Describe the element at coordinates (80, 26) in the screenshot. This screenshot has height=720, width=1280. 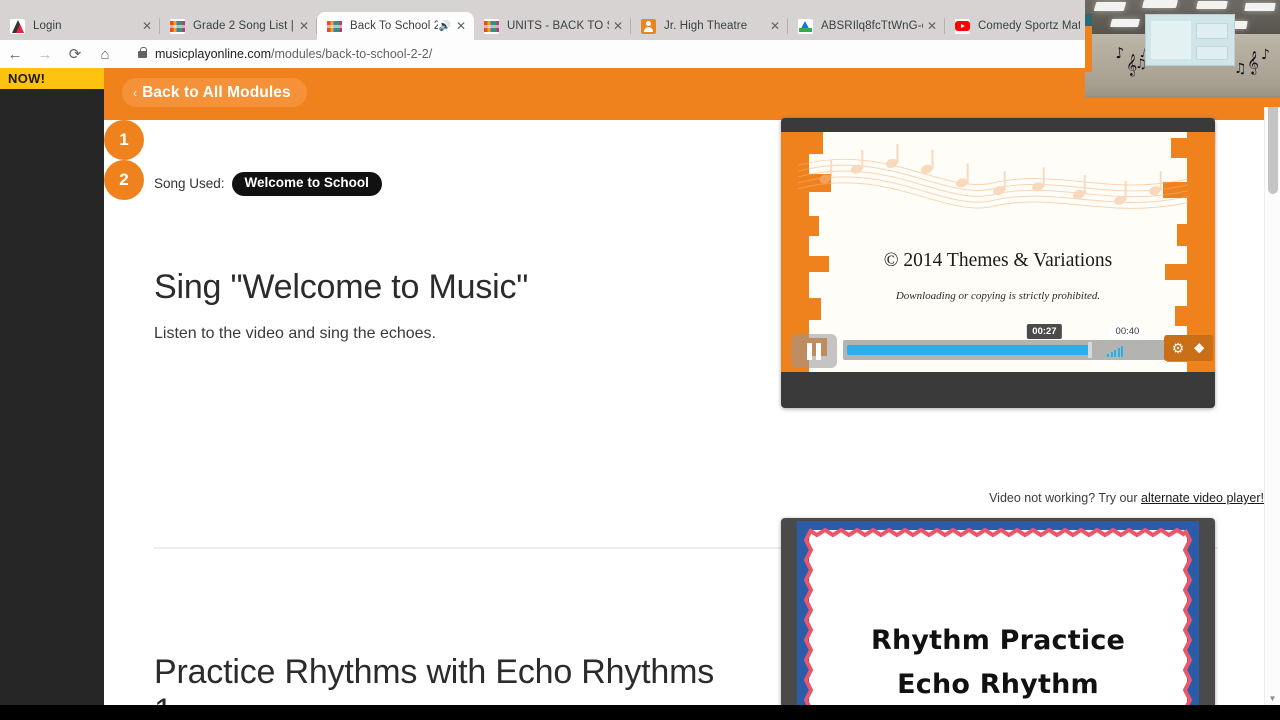
I see `browser-tab-login: Login ✕` at that location.